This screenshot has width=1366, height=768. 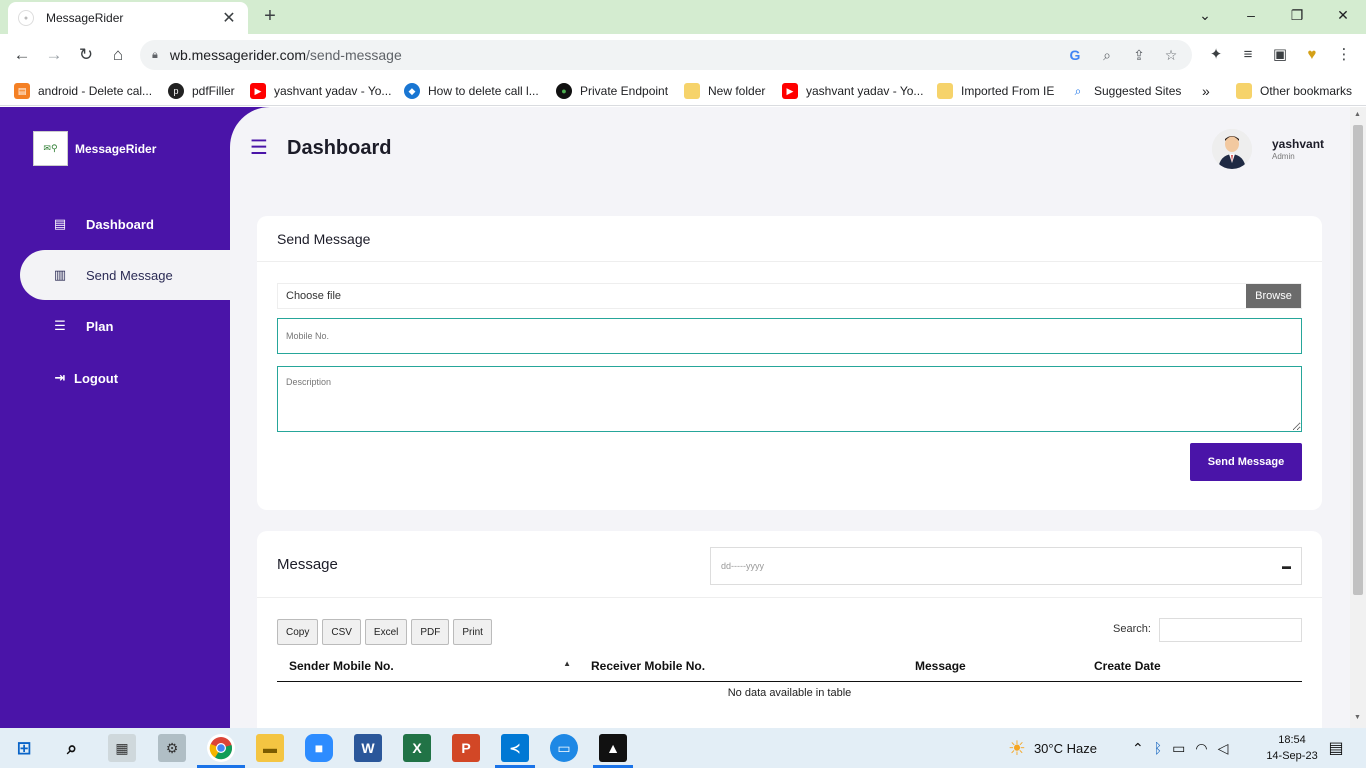 What do you see at coordinates (1343, 15) in the screenshot?
I see `window-close-icon: ✕` at bounding box center [1343, 15].